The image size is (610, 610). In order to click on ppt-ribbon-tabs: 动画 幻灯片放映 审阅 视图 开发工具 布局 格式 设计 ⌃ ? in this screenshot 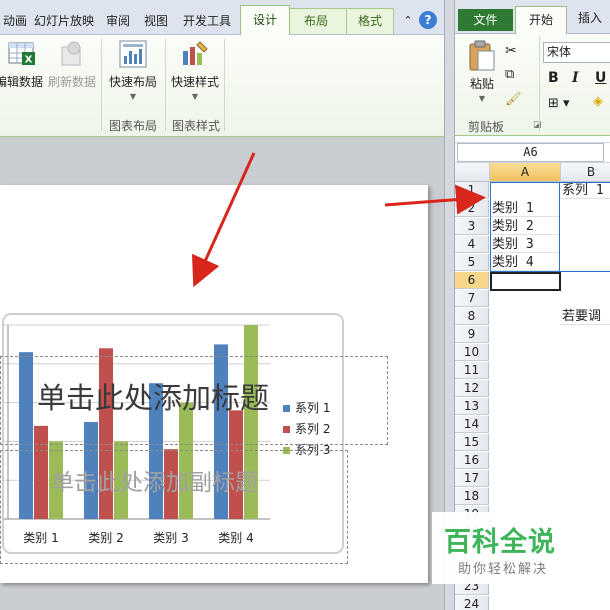, I will do `click(222, 18)`.